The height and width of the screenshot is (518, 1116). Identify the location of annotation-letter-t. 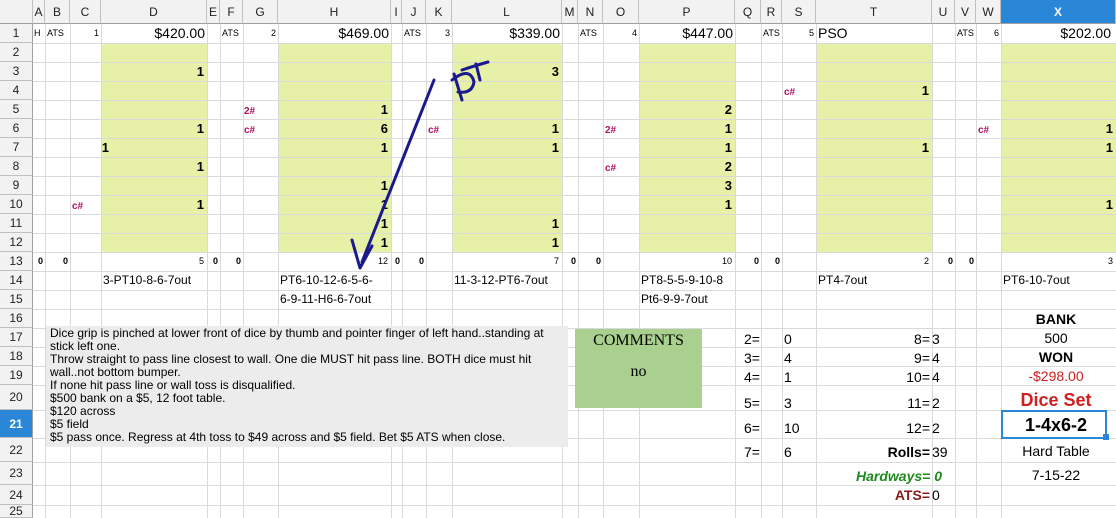
(475, 71).